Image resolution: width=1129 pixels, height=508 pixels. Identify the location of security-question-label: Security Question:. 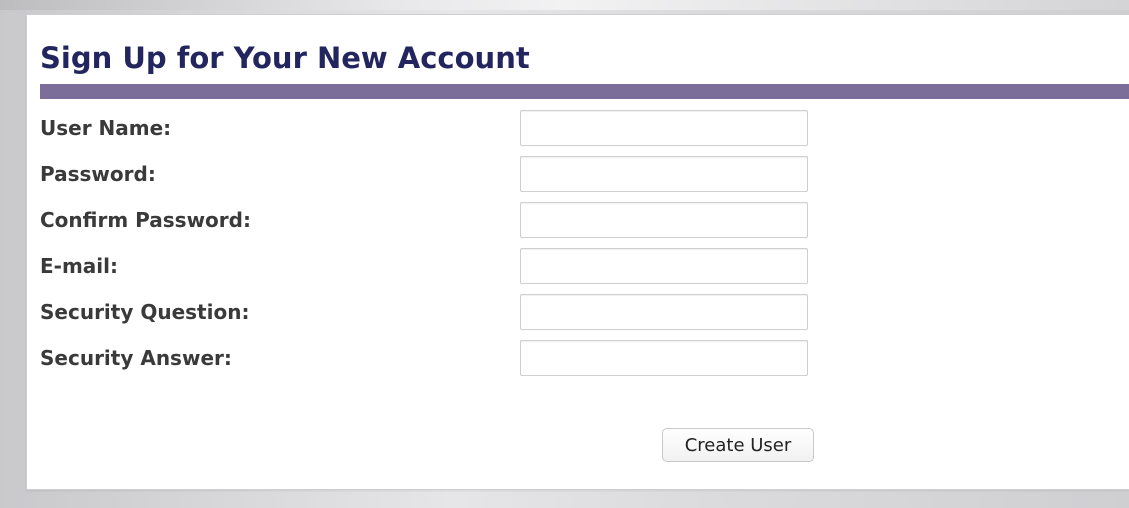
(145, 312).